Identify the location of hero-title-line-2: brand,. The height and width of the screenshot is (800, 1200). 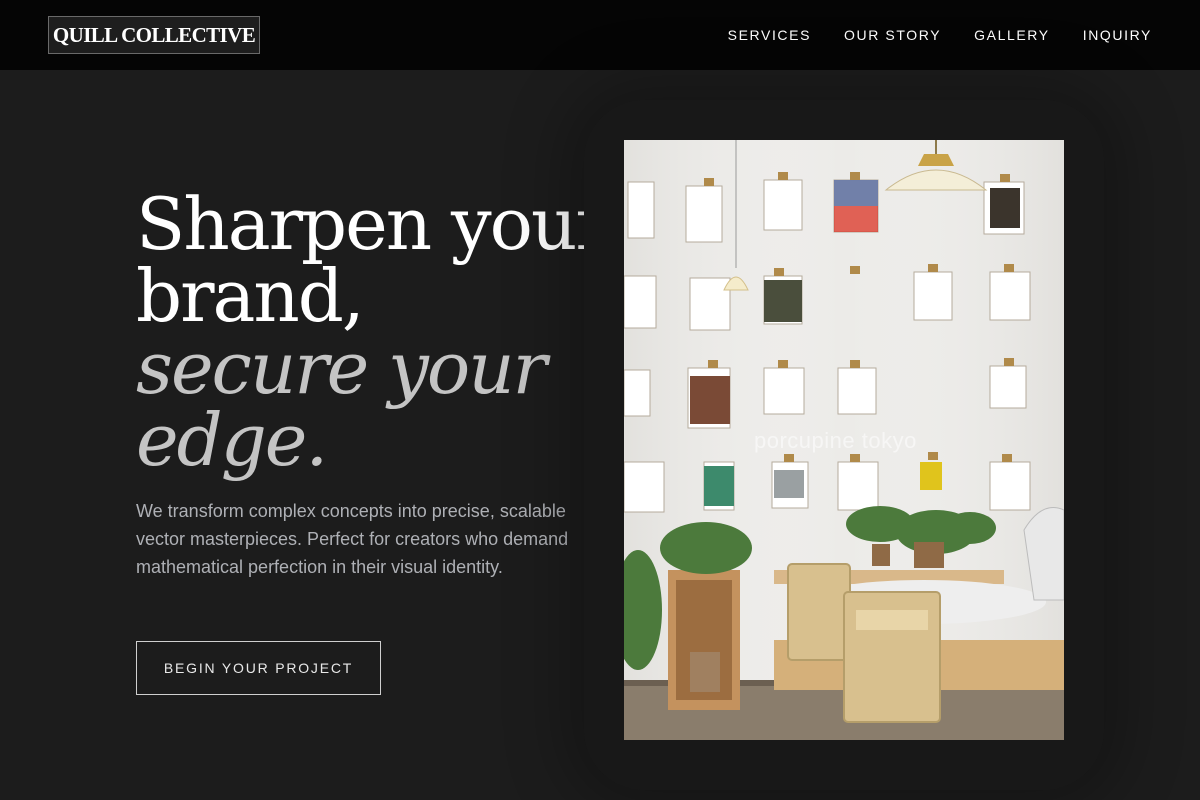
(250, 296).